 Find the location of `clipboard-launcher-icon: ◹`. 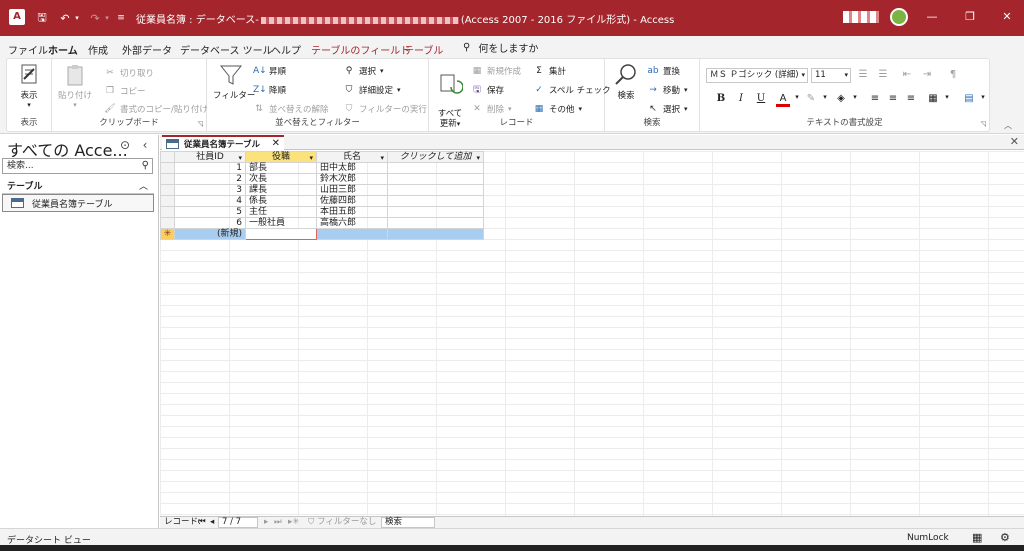

clipboard-launcher-icon: ◹ is located at coordinates (200, 124).